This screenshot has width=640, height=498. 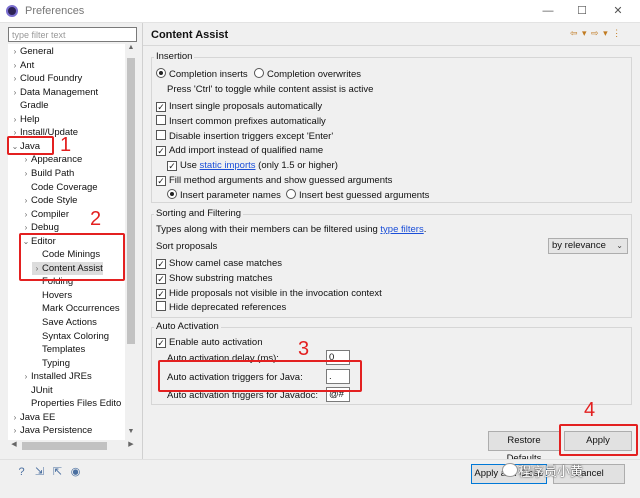 What do you see at coordinates (209, 342) in the screenshot?
I see `enable-auto-activation-checkbox: ✓ Enable auto activation` at bounding box center [209, 342].